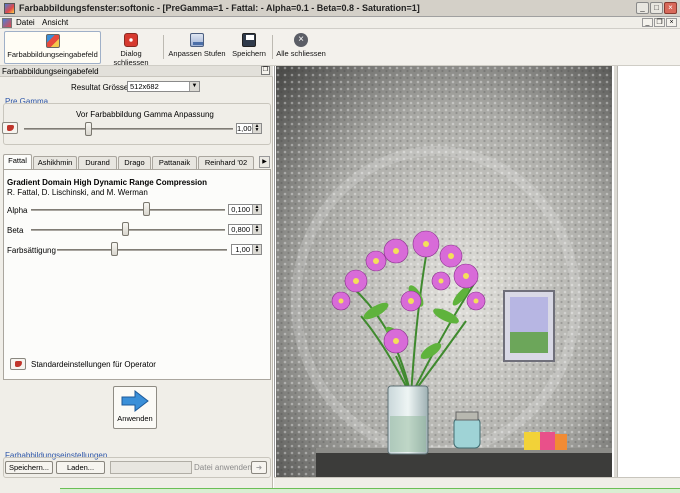  I want to click on tab-ashikhmin: Ashikhmin, so click(55, 162).